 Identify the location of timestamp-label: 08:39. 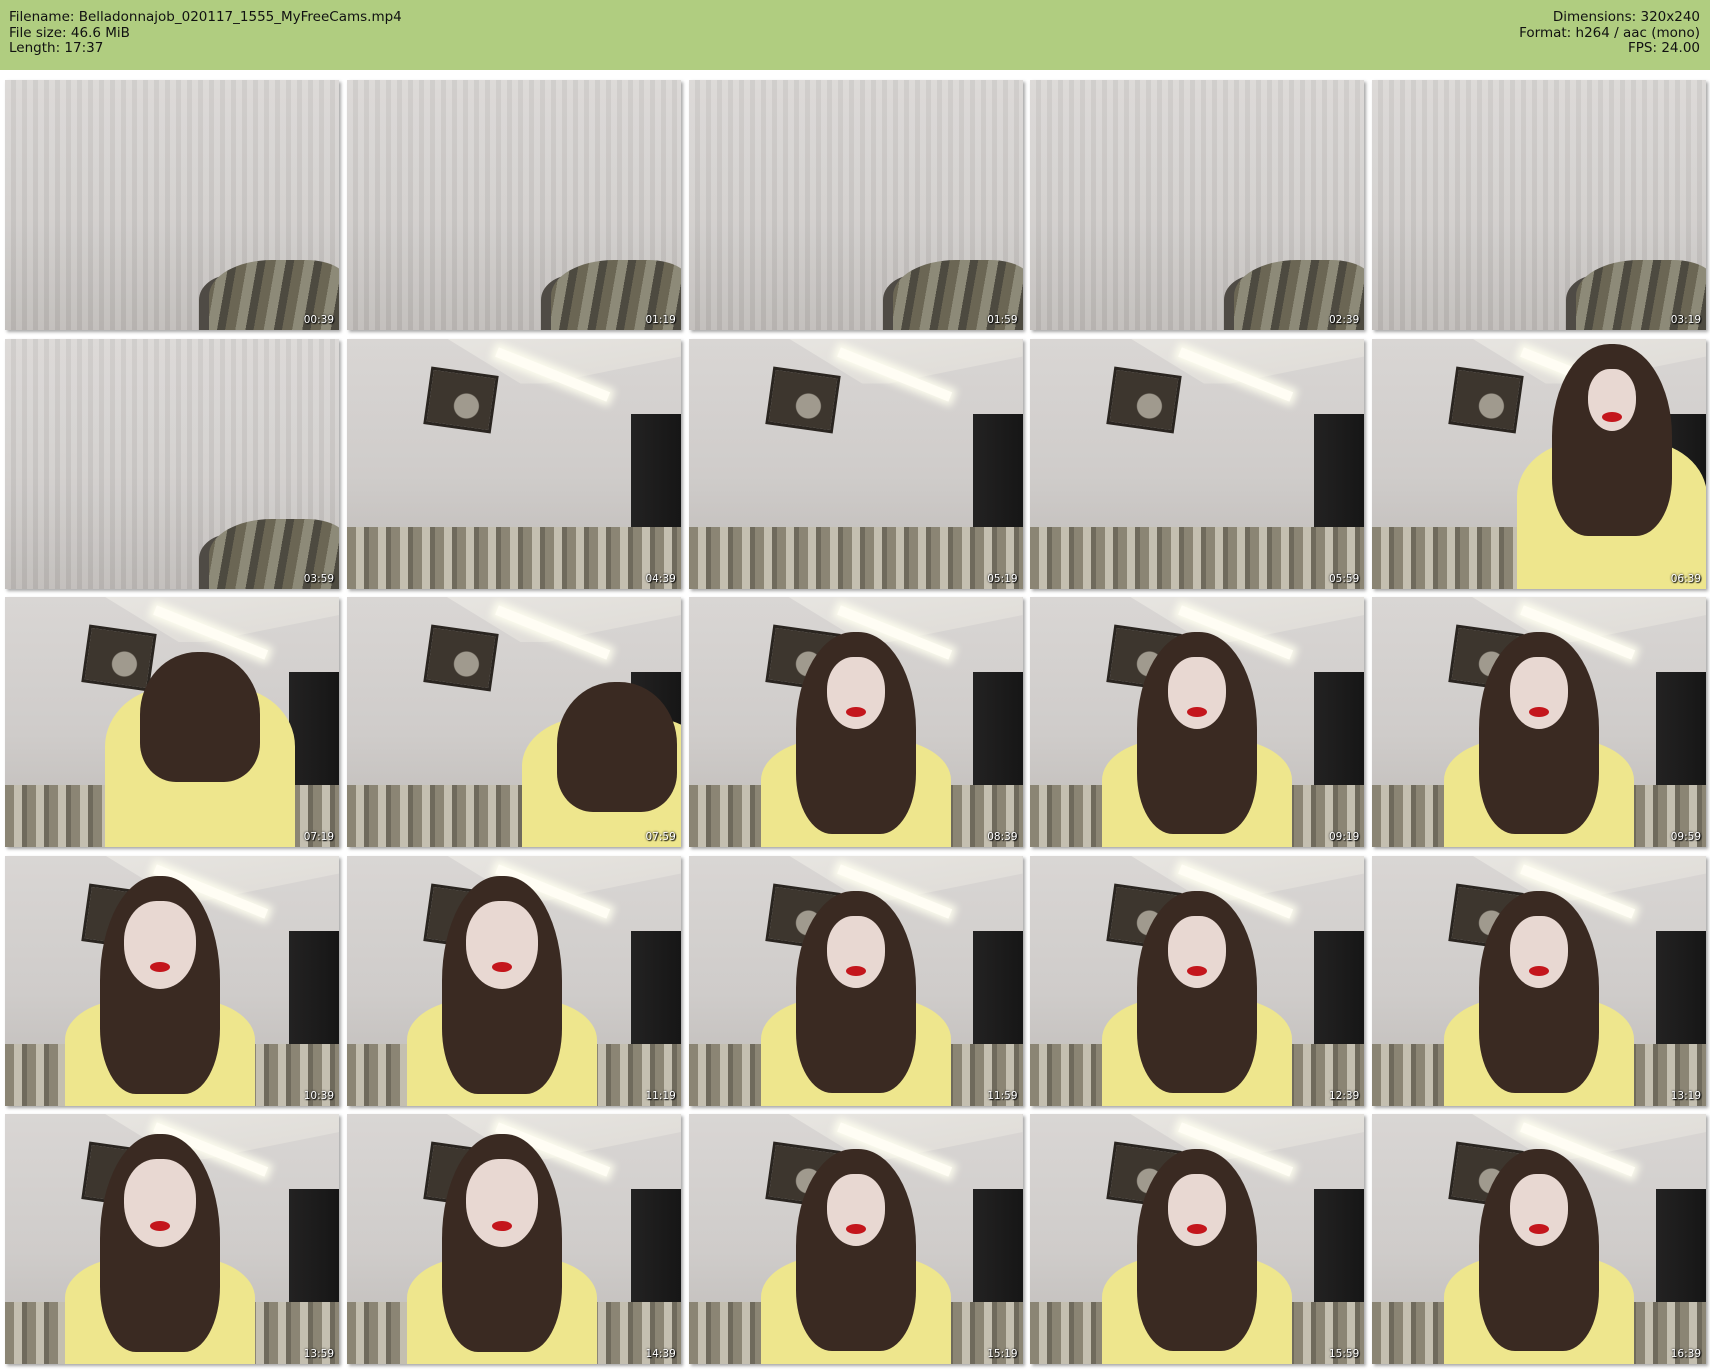
(1002, 837).